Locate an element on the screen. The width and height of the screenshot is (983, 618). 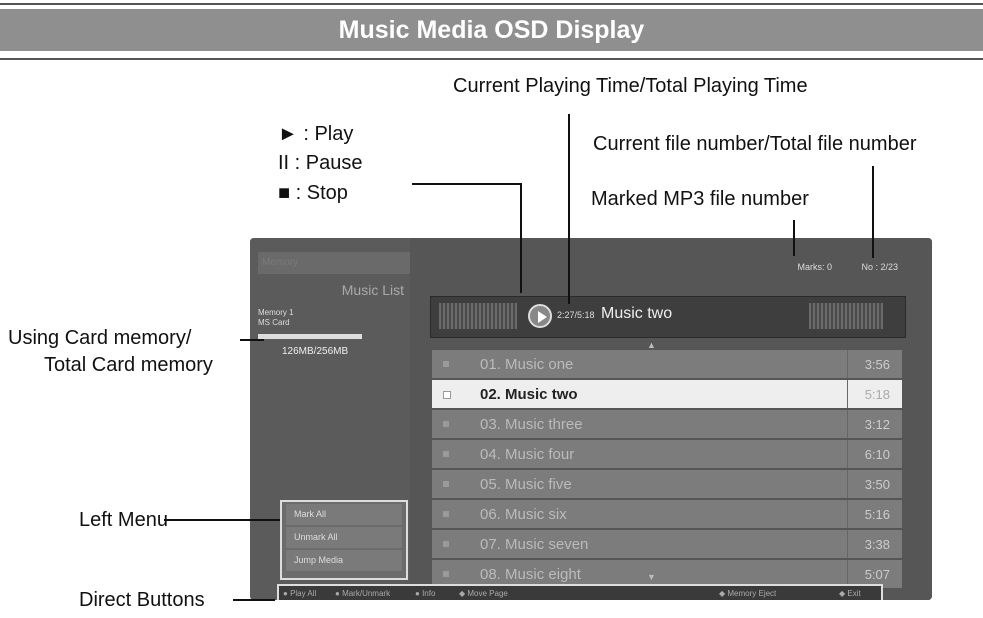
mark-unmark-label: Mark/Unmark is located at coordinates (366, 593).